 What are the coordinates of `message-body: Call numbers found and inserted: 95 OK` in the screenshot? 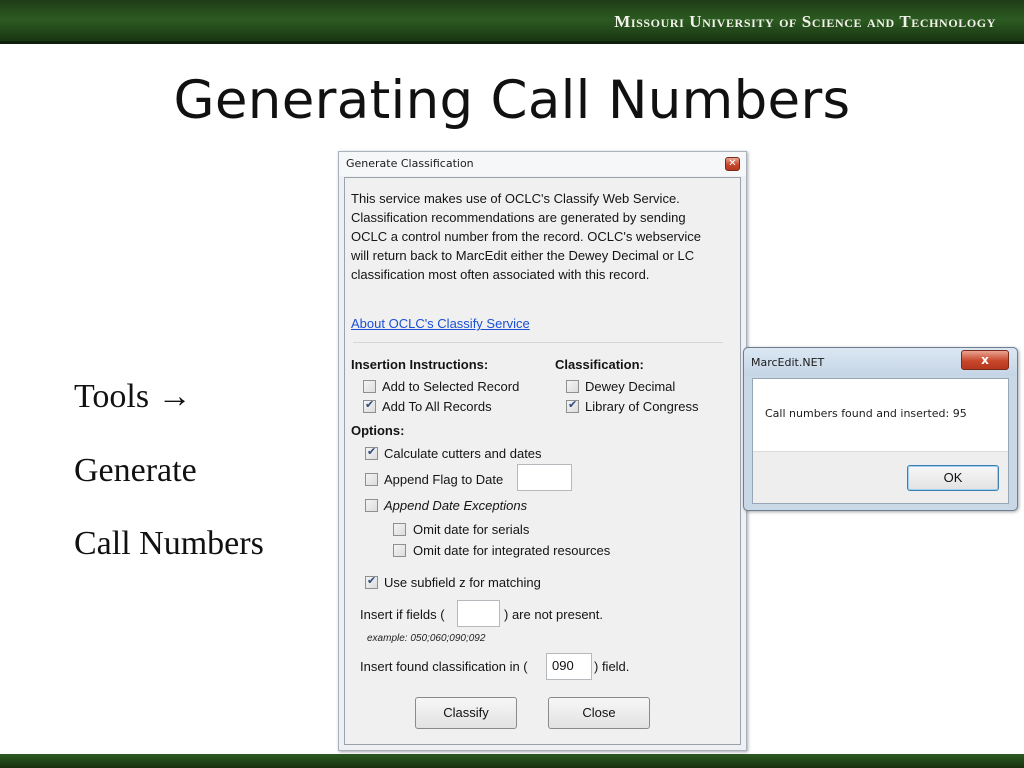 It's located at (880, 441).